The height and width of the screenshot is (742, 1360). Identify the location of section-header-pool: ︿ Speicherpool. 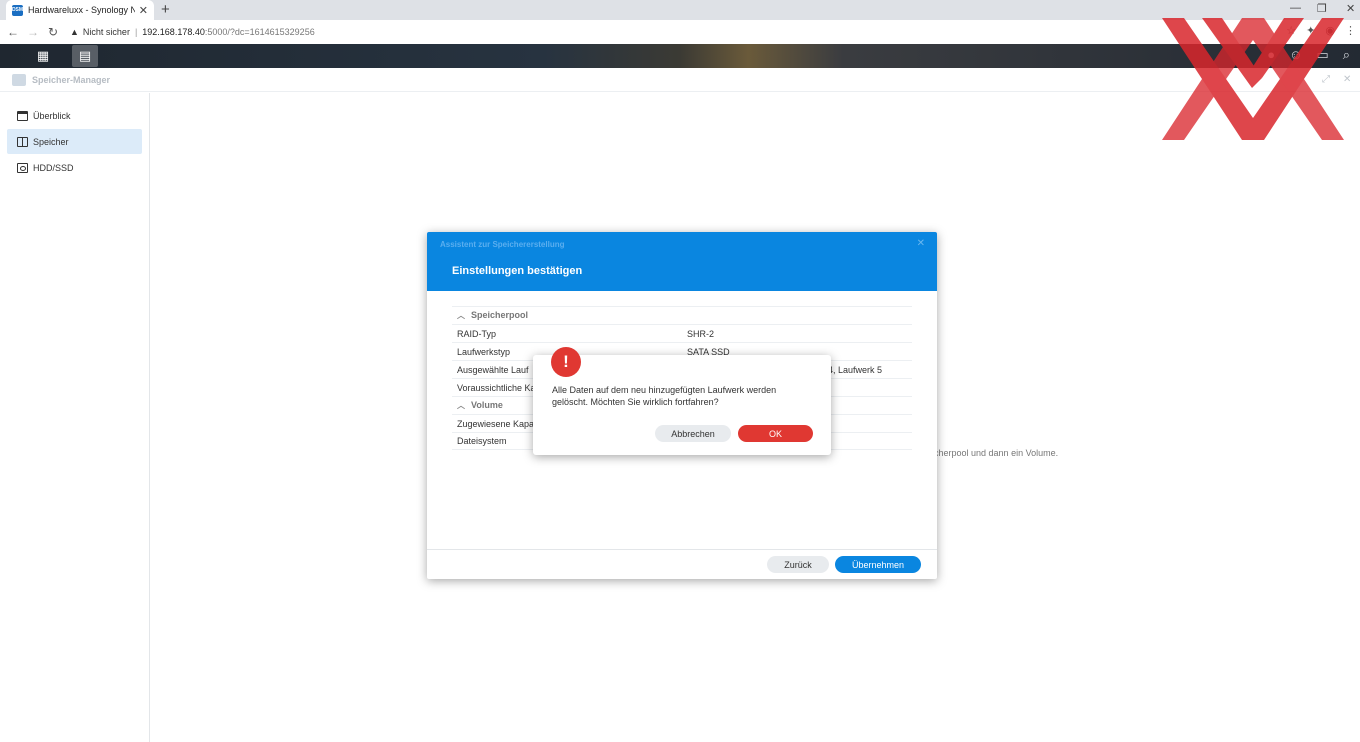
(682, 315).